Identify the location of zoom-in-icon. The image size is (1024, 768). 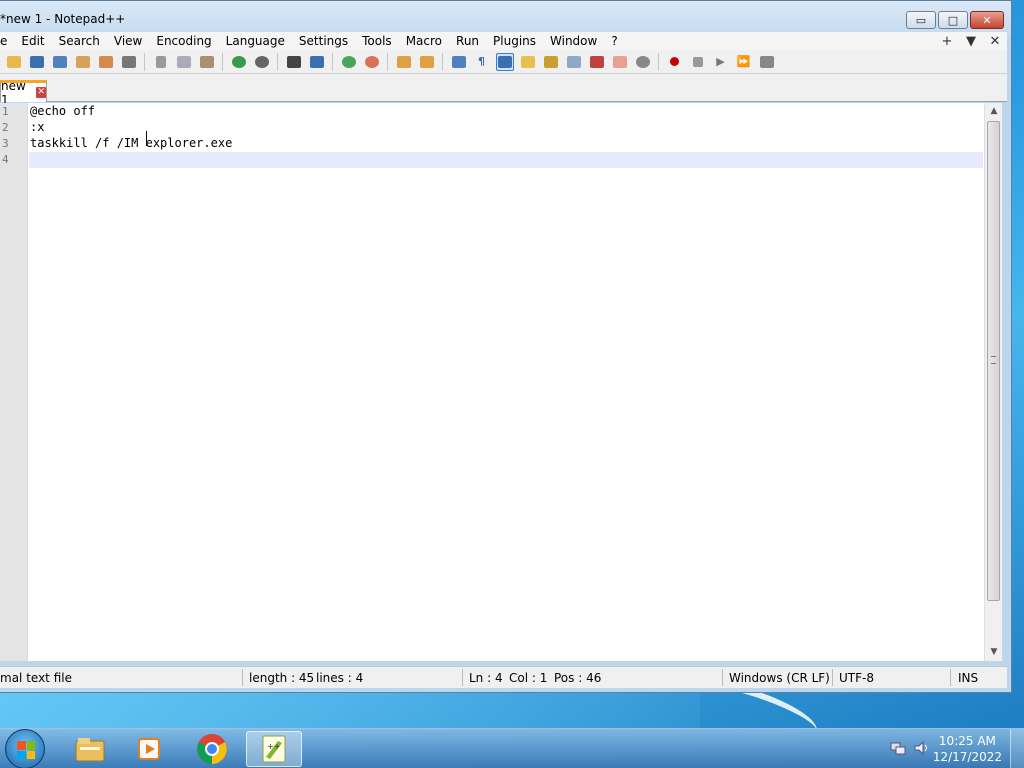
(349, 62).